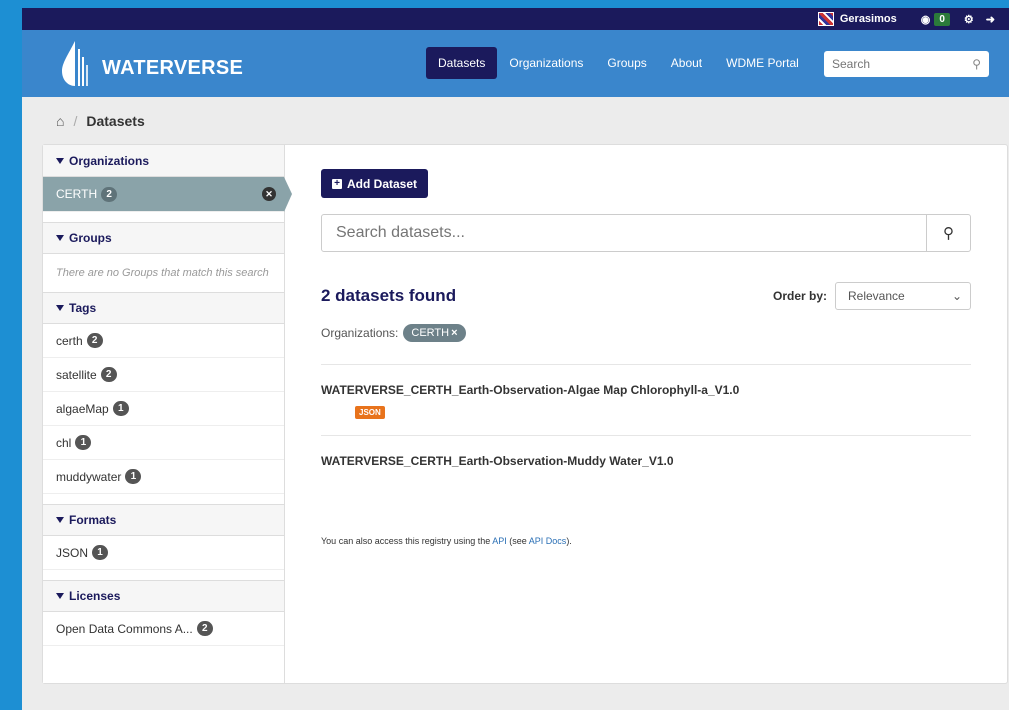  What do you see at coordinates (868, 19) in the screenshot?
I see `account-username: Gerasimos` at bounding box center [868, 19].